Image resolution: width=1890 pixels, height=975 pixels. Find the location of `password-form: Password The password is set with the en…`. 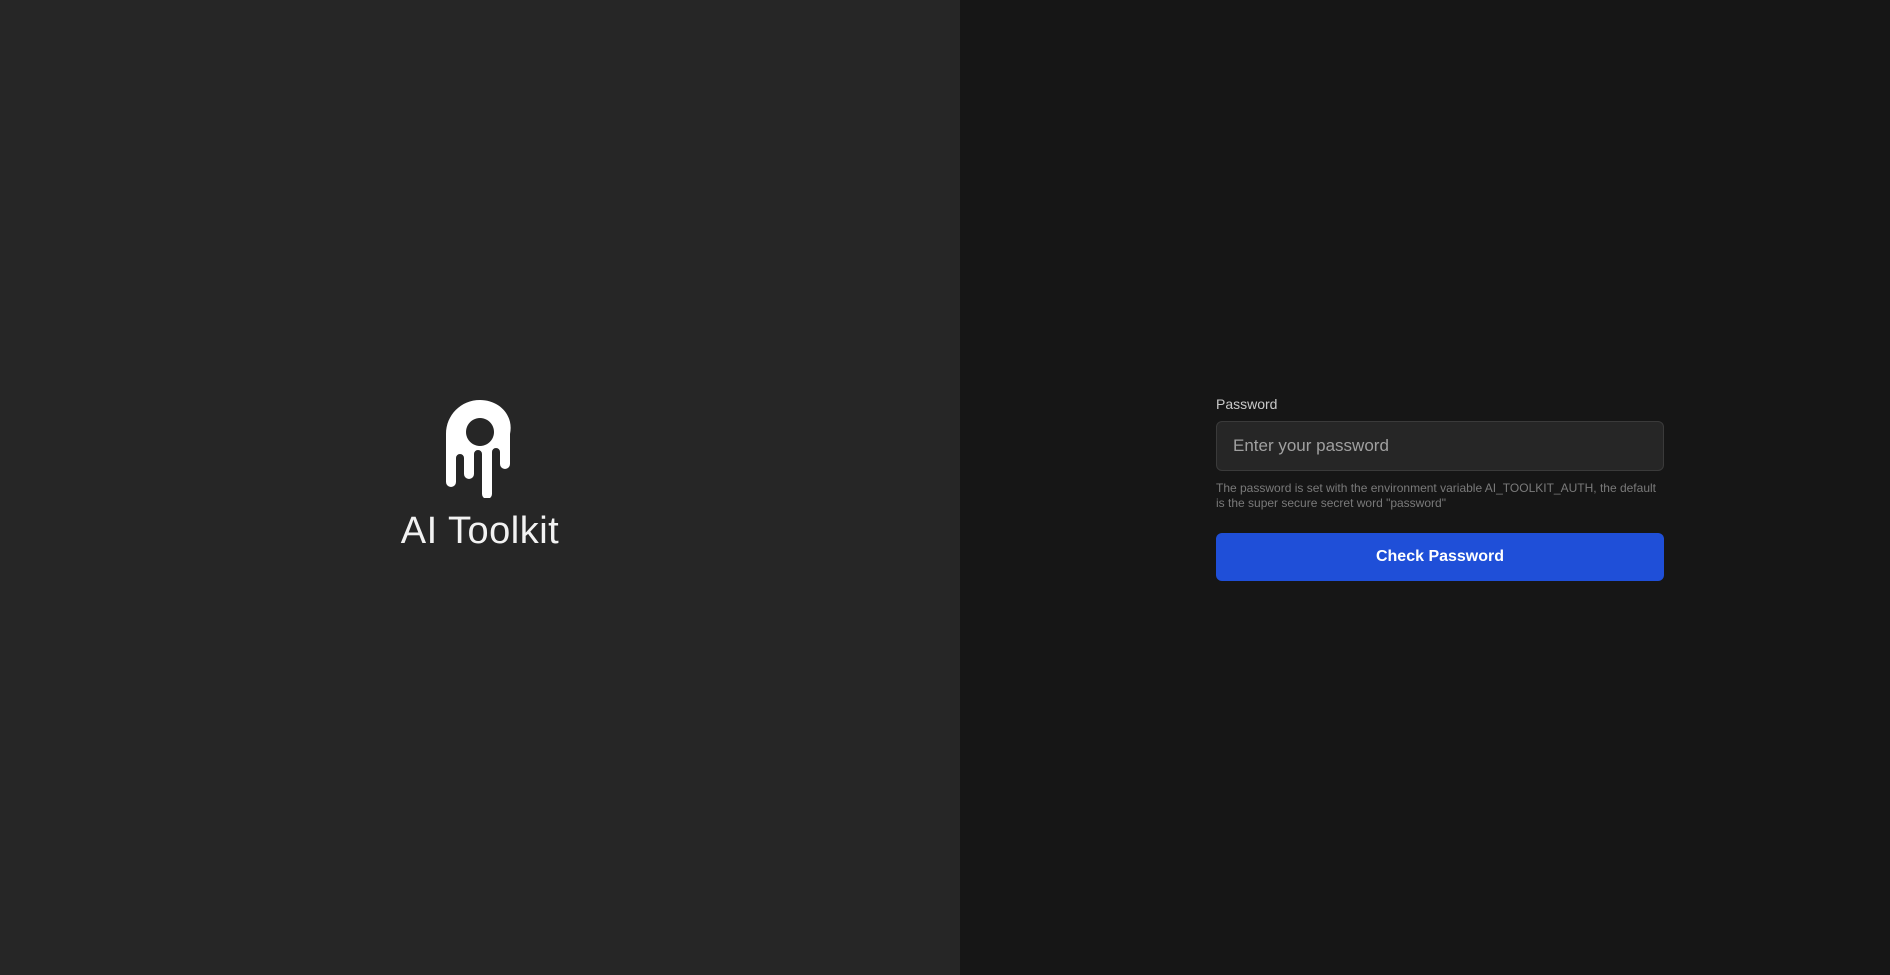

password-form: Password The password is set with the en… is located at coordinates (1440, 488).